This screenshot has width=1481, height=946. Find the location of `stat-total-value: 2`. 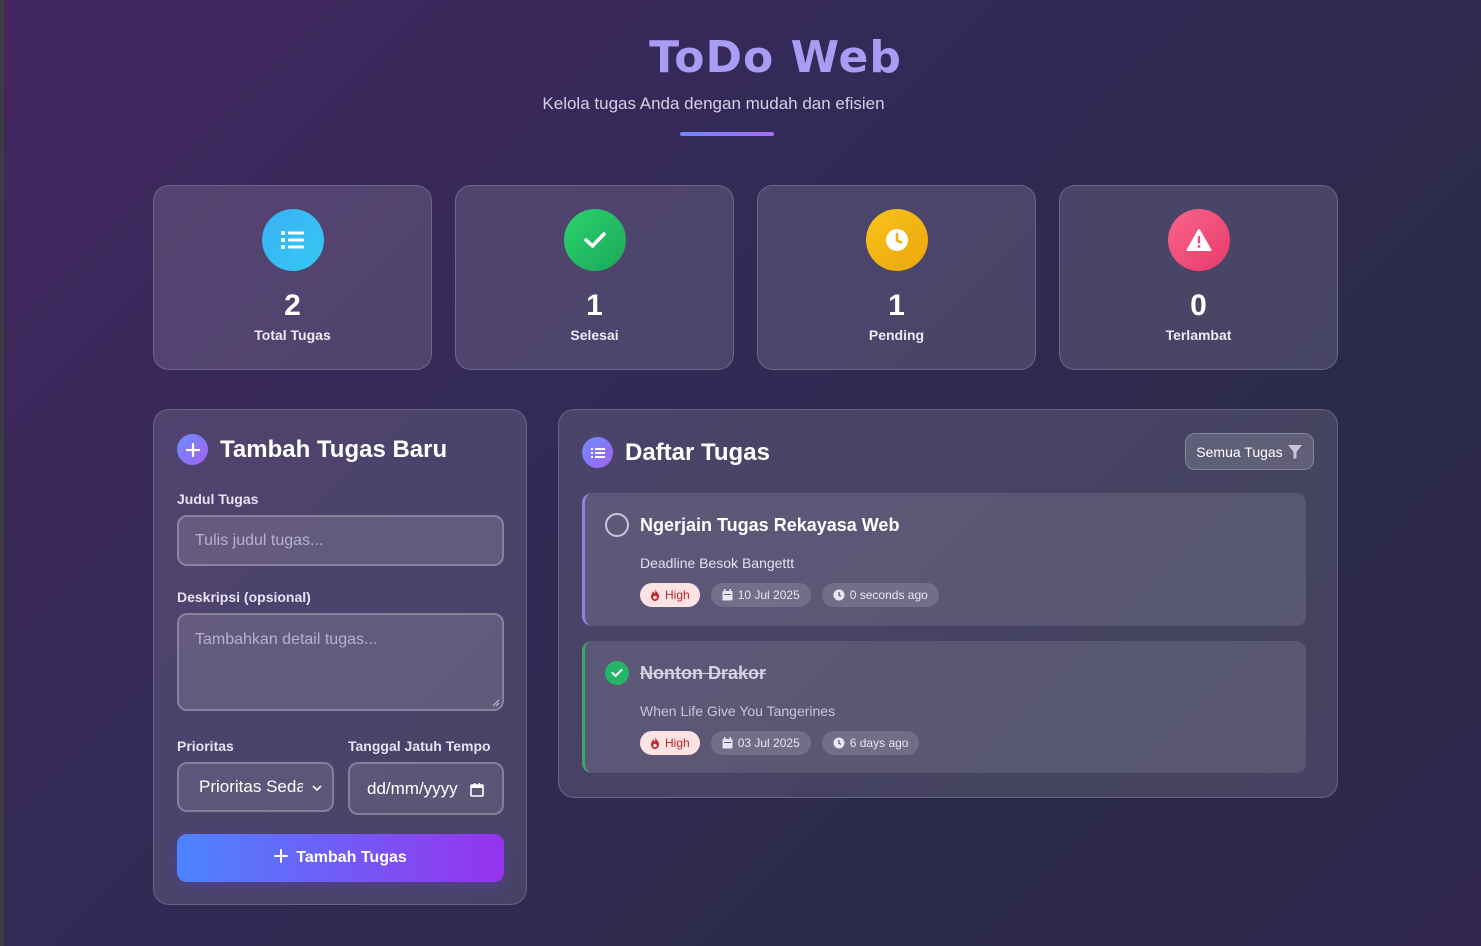

stat-total-value: 2 is located at coordinates (292, 305).